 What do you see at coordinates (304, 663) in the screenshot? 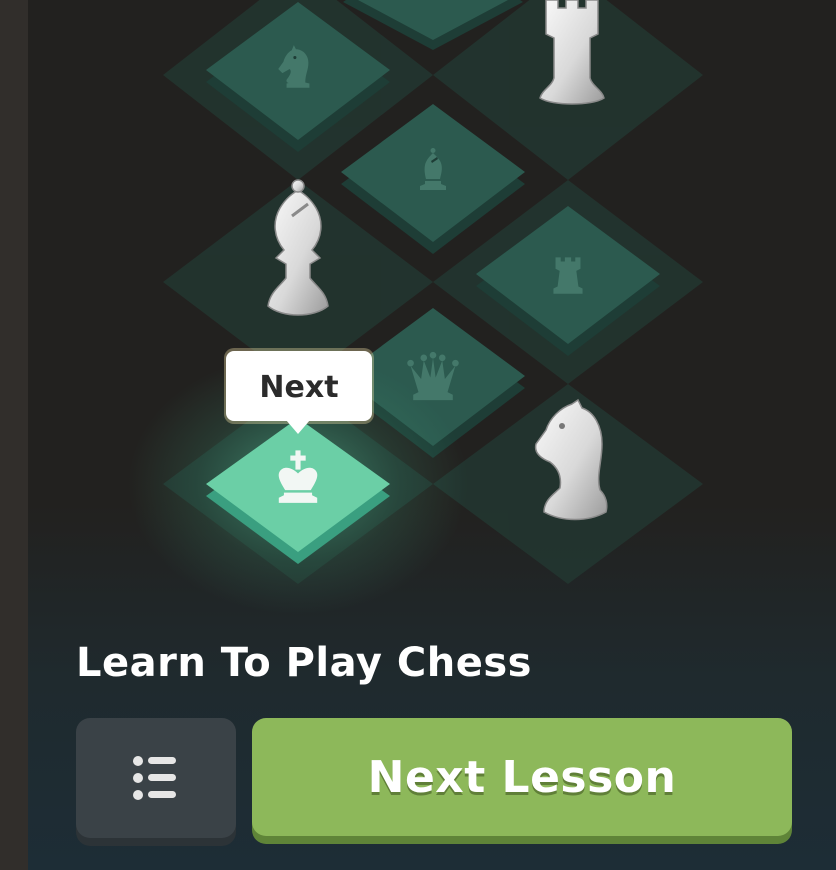
I see `course-title: Learn To Play Chess` at bounding box center [304, 663].